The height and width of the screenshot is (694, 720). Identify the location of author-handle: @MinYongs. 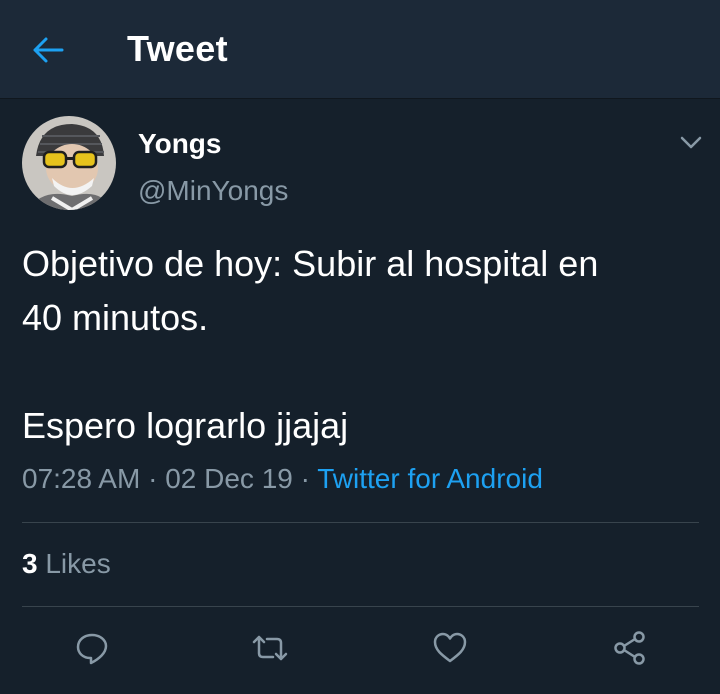
(213, 191).